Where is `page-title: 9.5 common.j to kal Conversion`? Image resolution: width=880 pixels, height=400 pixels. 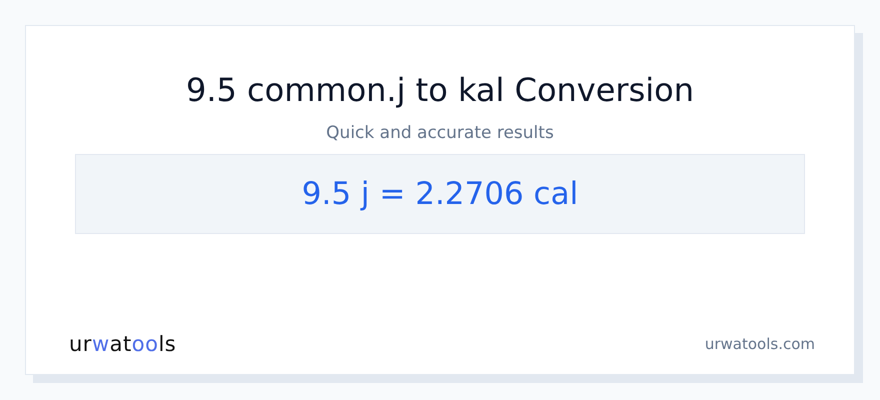 page-title: 9.5 common.j to kal Conversion is located at coordinates (440, 90).